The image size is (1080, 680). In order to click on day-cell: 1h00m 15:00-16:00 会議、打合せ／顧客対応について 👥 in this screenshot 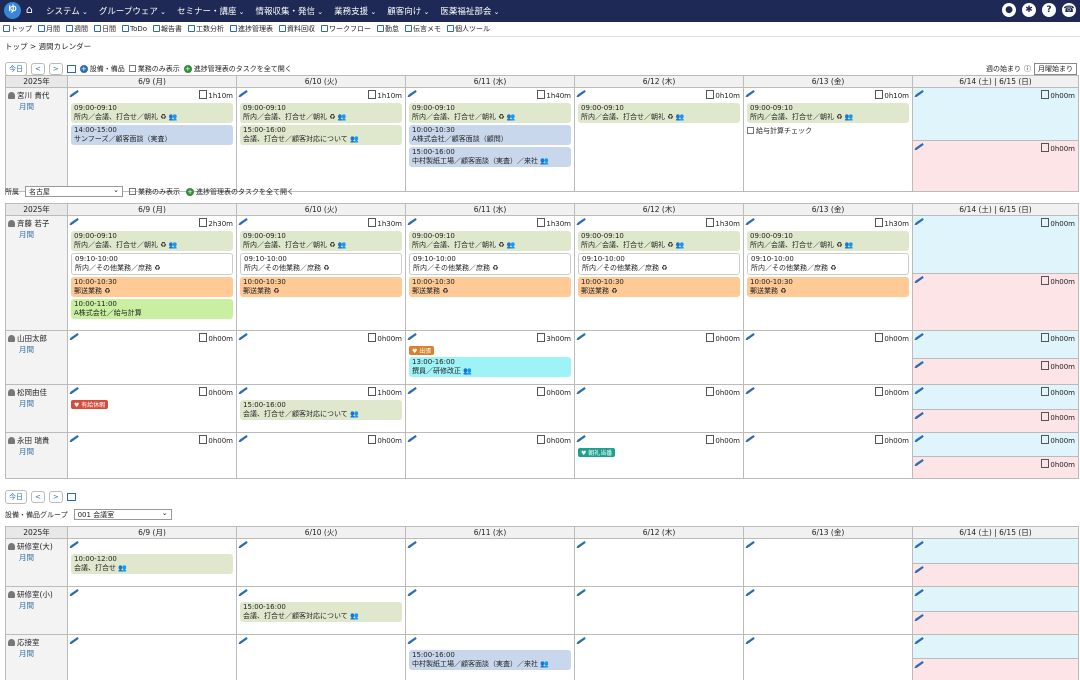, I will do `click(321, 408)`.